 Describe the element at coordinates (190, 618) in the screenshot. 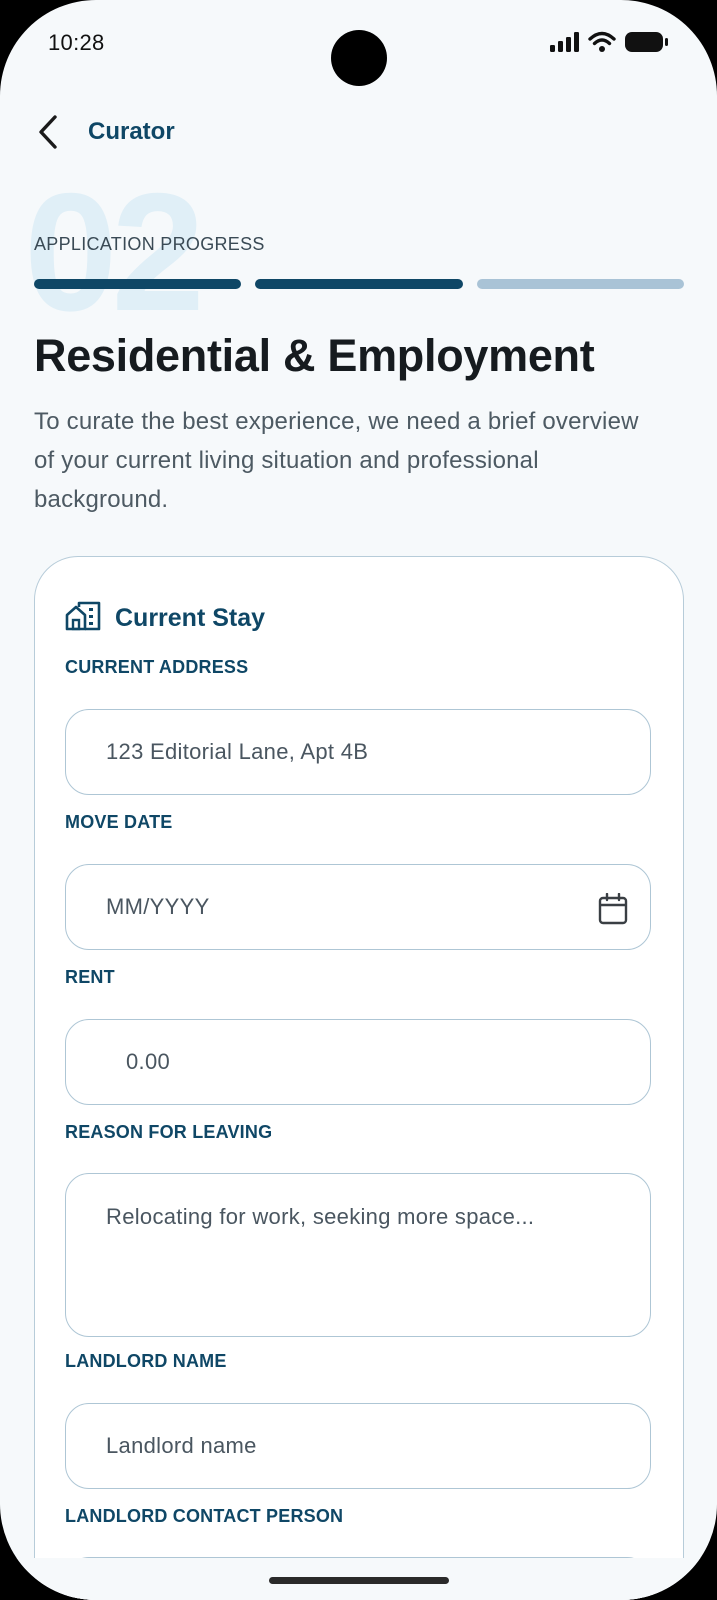

I see `card-heading-text: Current Stay` at that location.